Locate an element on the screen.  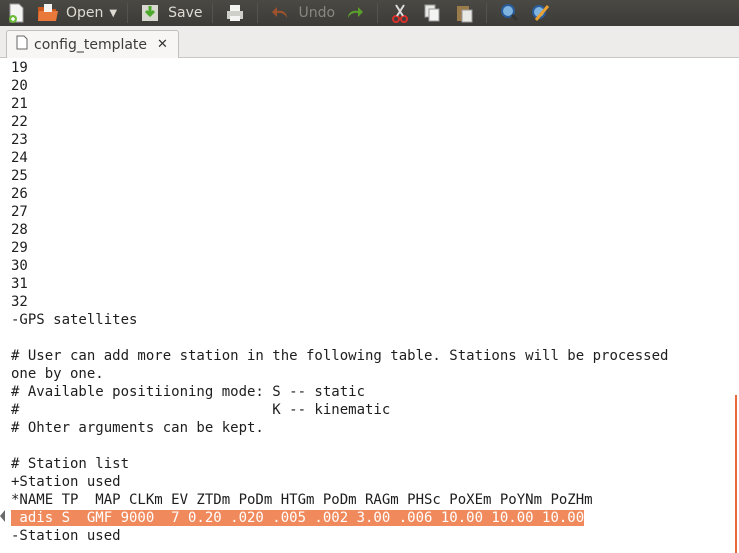
folder-open-icon is located at coordinates (48, 13).